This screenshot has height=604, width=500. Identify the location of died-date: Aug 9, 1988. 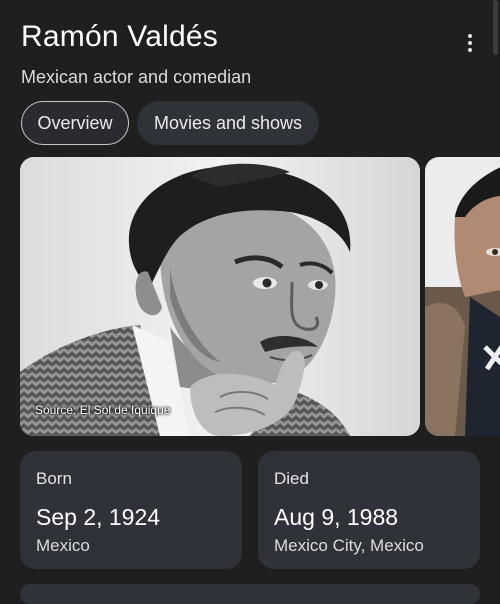
(336, 517).